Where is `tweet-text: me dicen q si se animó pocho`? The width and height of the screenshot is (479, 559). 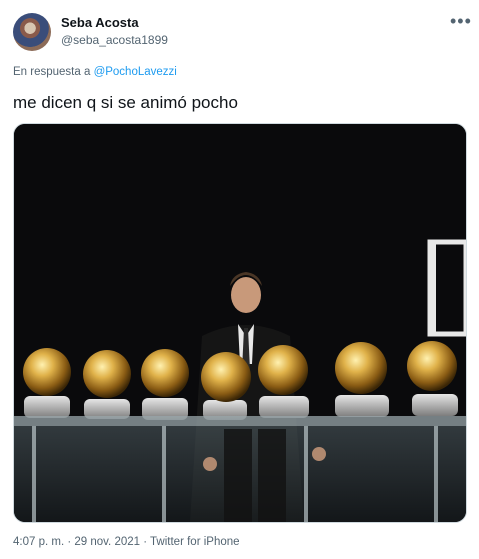 tweet-text: me dicen q si se animó pocho is located at coordinates (125, 102).